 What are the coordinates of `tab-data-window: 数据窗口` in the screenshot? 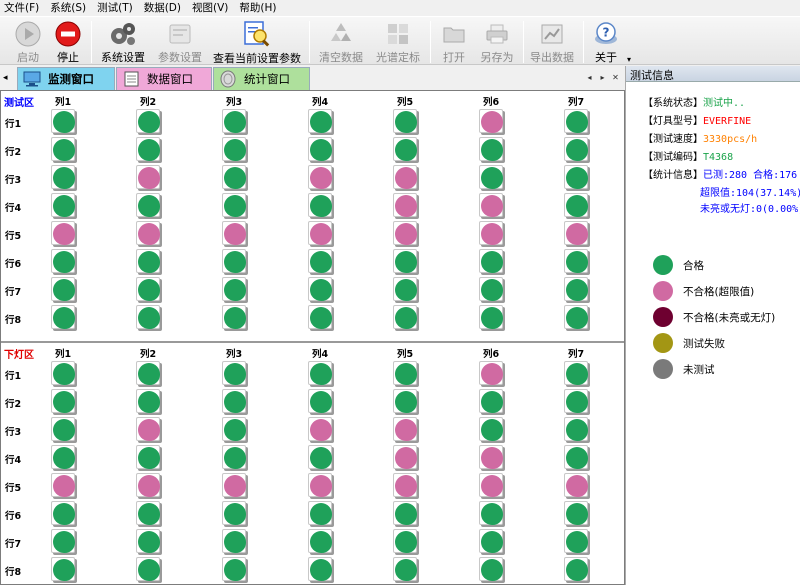 It's located at (164, 78).